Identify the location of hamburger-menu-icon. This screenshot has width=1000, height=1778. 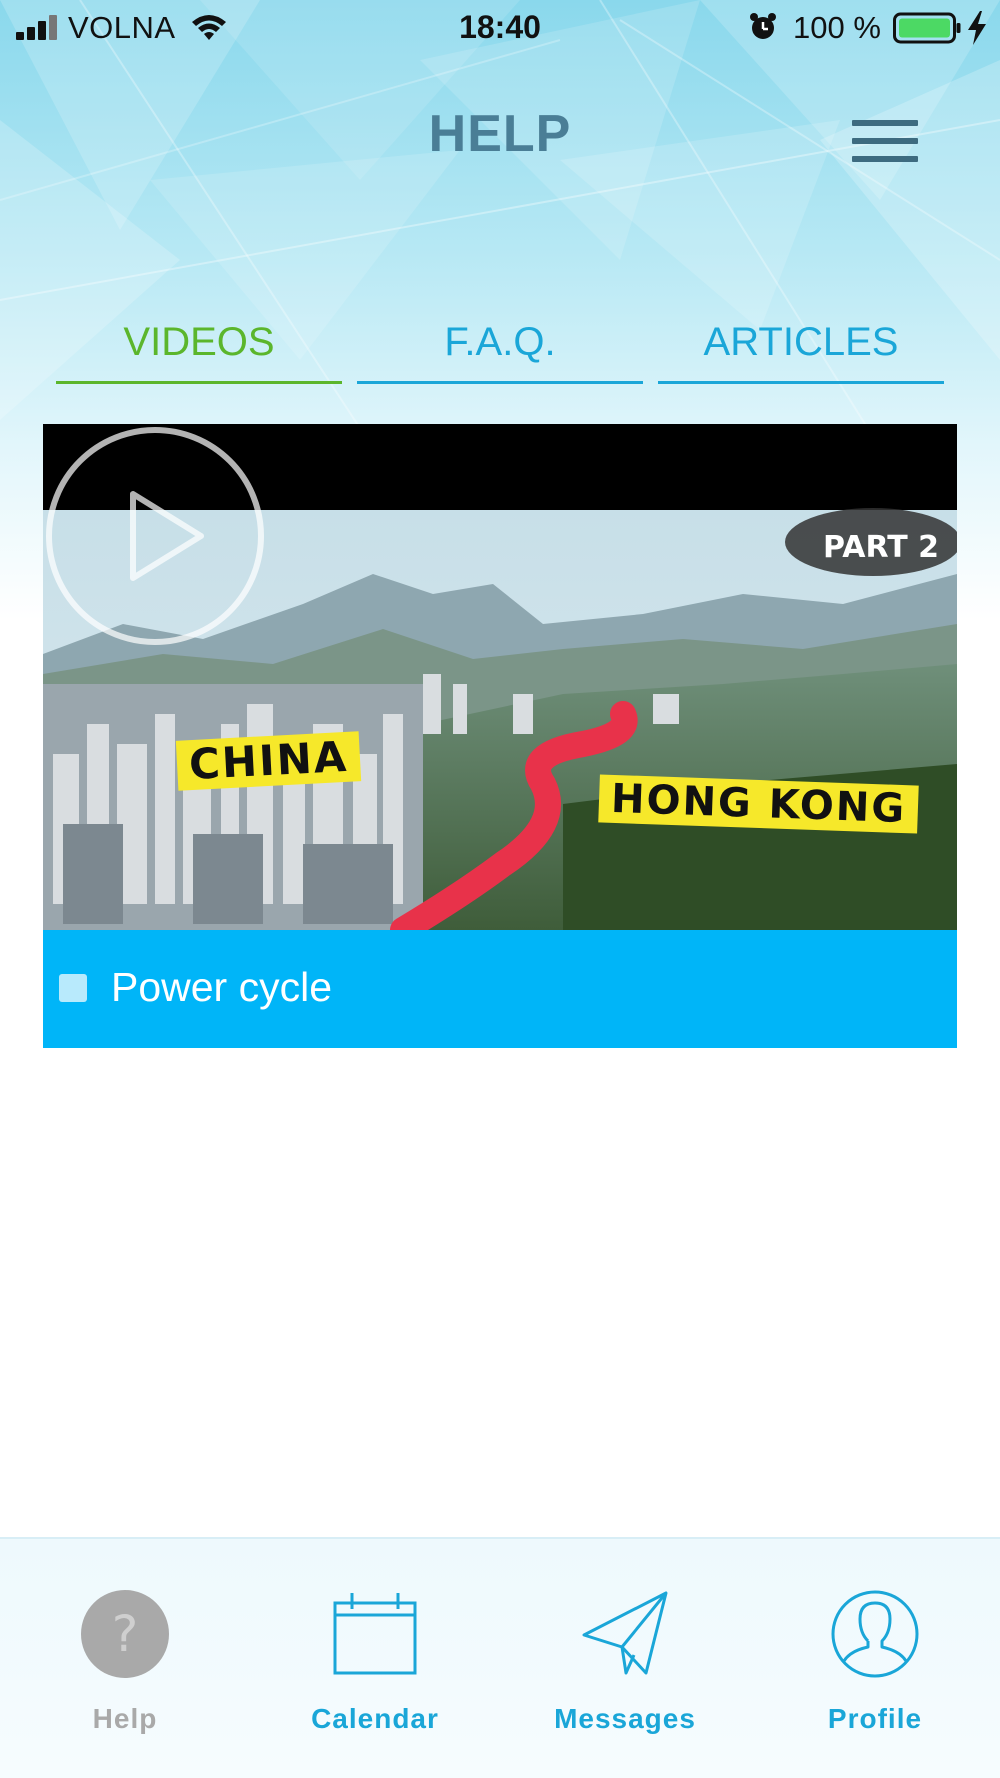
(885, 141).